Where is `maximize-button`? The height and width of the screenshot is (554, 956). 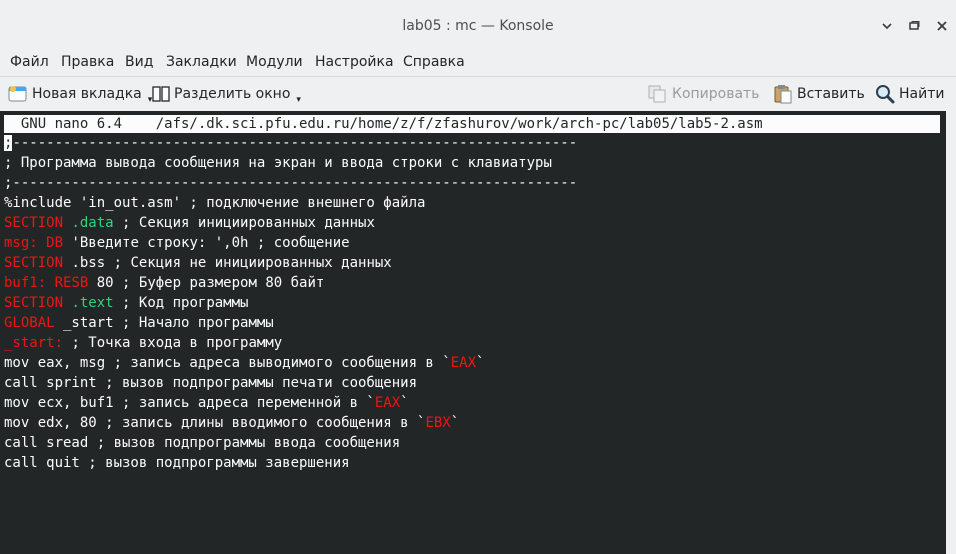 maximize-button is located at coordinates (914, 26).